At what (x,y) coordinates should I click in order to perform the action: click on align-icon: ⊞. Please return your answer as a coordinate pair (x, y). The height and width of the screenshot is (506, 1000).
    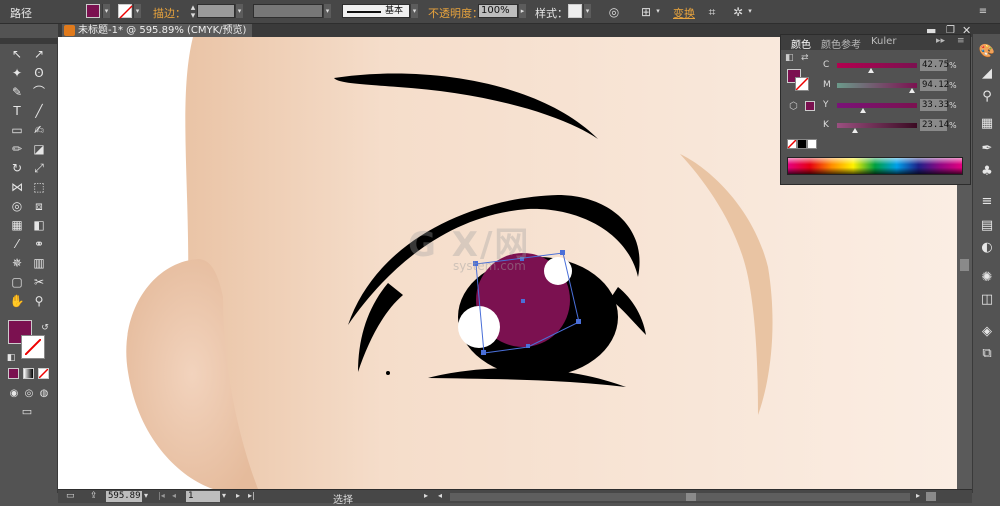
    Looking at the image, I should click on (646, 12).